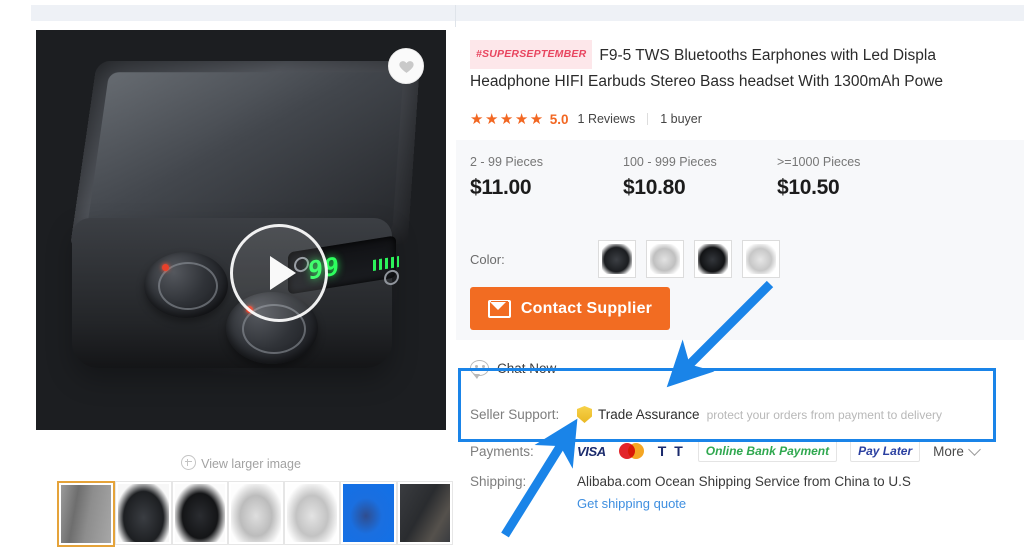 This screenshot has height=547, width=1024. Describe the element at coordinates (531, 54) in the screenshot. I see `campaign-badge: #SUPERSEPTEMBER` at that location.